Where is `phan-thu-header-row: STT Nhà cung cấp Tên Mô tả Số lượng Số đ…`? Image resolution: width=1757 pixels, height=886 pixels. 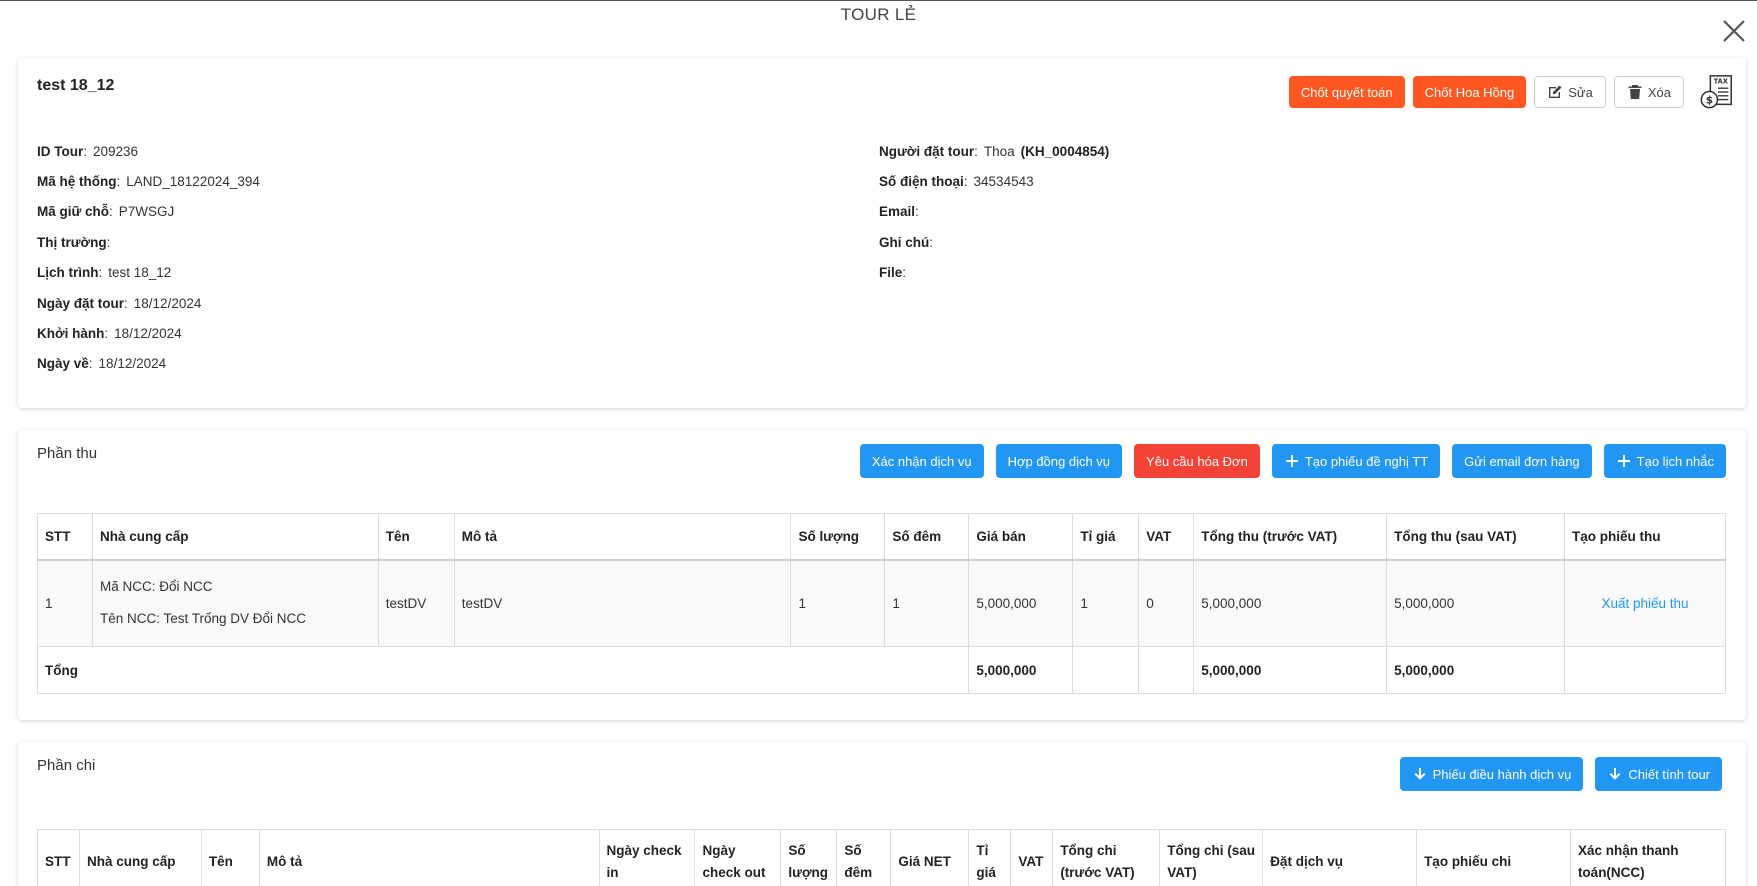 phan-thu-header-row: STT Nhà cung cấp Tên Mô tả Số lượng Số đ… is located at coordinates (881, 537).